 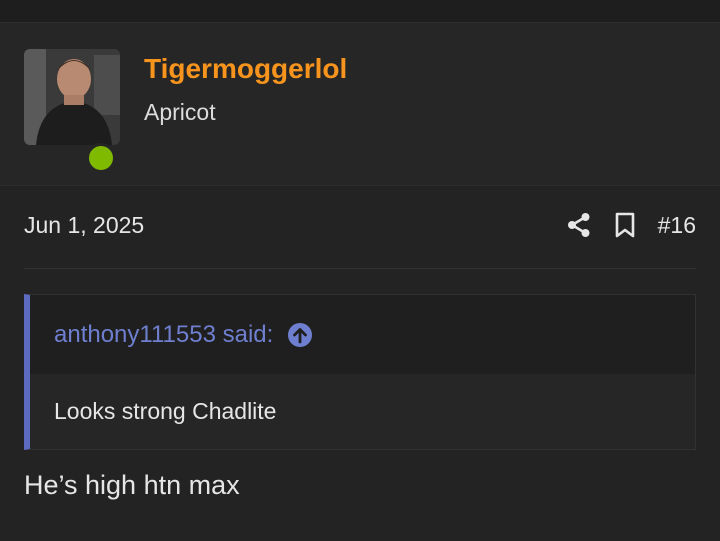 I want to click on bookmark-icon, so click(x=624, y=225).